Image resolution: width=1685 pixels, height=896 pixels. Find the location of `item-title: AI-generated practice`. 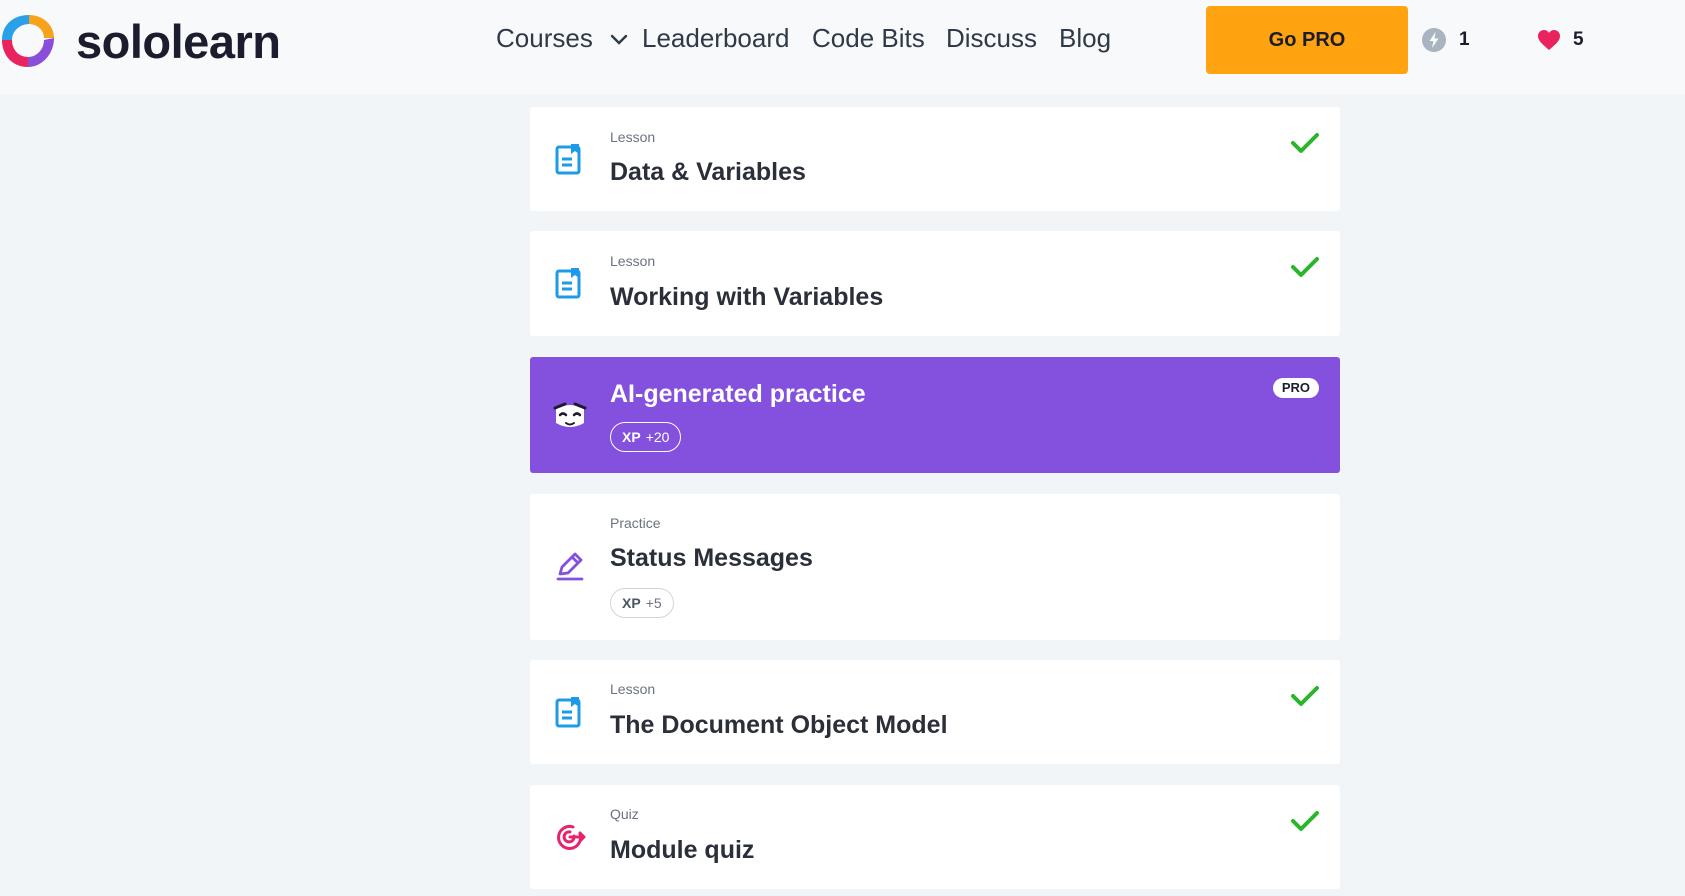

item-title: AI-generated practice is located at coordinates (738, 394).